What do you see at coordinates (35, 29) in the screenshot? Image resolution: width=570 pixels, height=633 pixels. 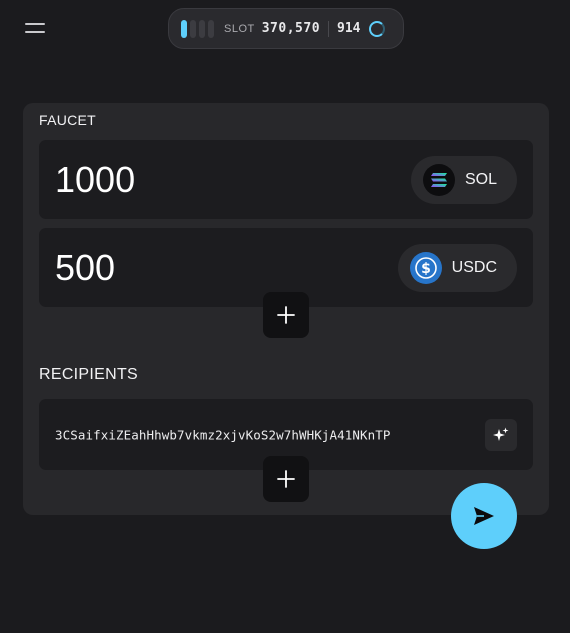 I see `menu-button` at bounding box center [35, 29].